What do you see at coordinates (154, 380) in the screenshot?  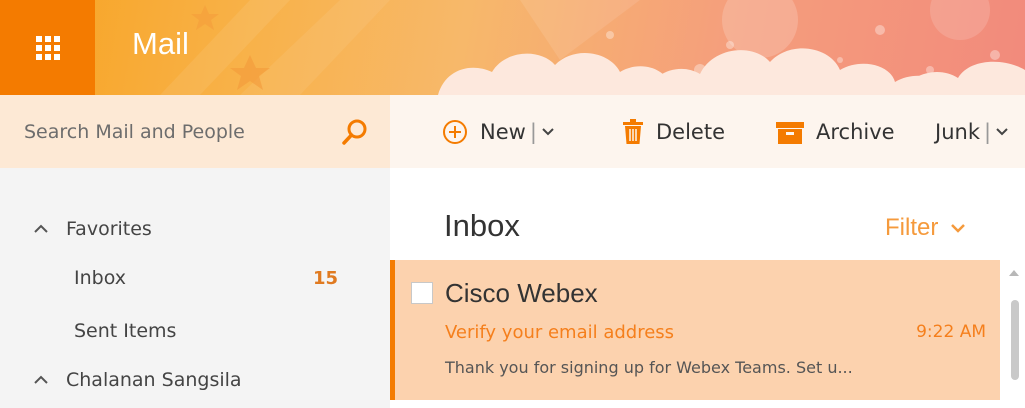 I see `account-label: Chalanan Sangsila` at bounding box center [154, 380].